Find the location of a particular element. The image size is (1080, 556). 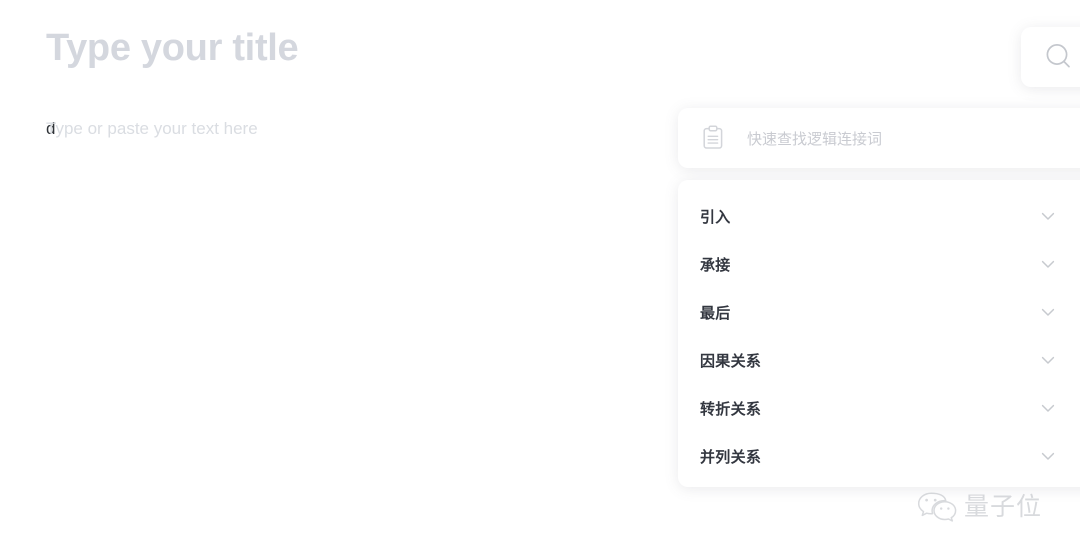

document-title-placeholder: Type your title is located at coordinates (172, 49).